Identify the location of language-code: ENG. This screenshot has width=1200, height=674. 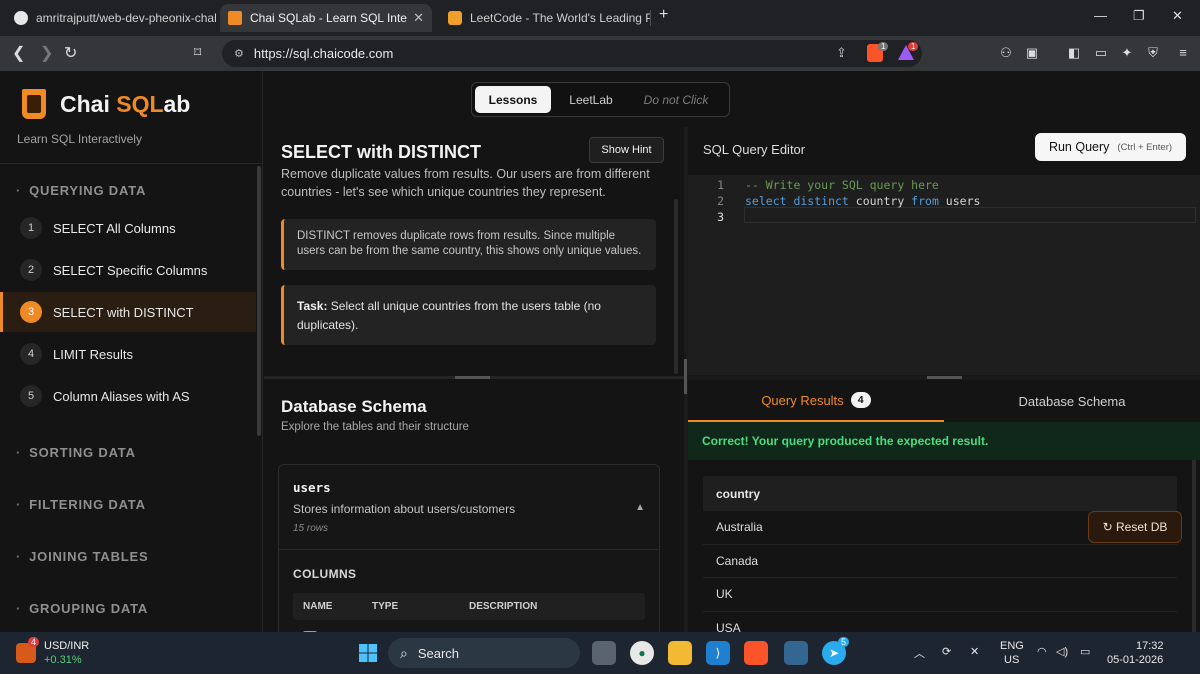
(1012, 646).